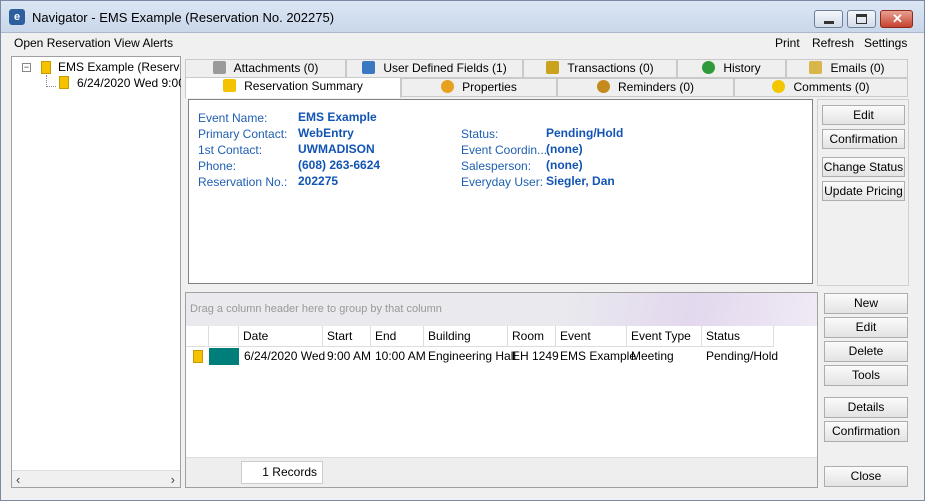  Describe the element at coordinates (233, 118) in the screenshot. I see `event-name-label: Event Name:` at that location.